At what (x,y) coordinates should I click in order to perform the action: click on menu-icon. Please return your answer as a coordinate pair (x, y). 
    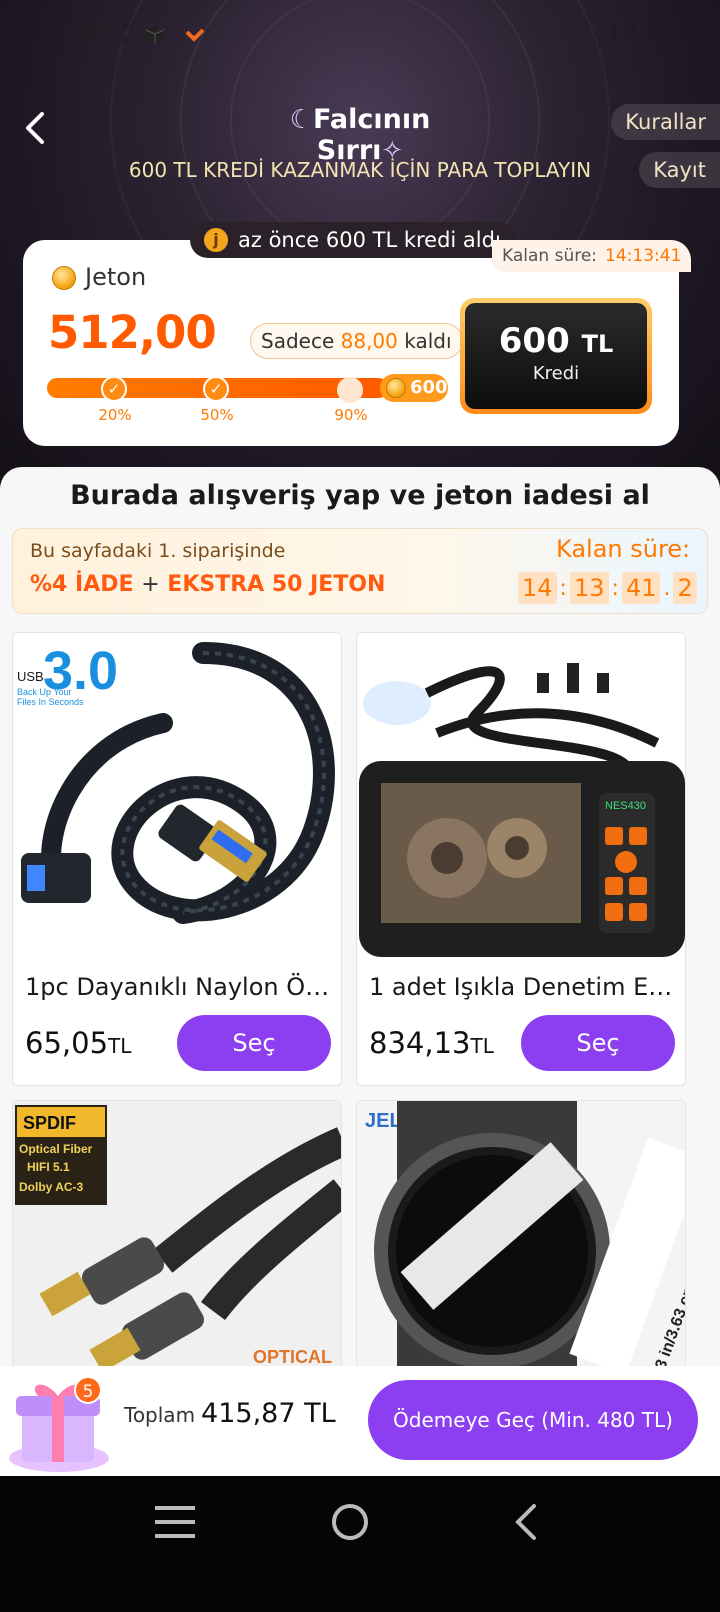
    Looking at the image, I should click on (175, 1522).